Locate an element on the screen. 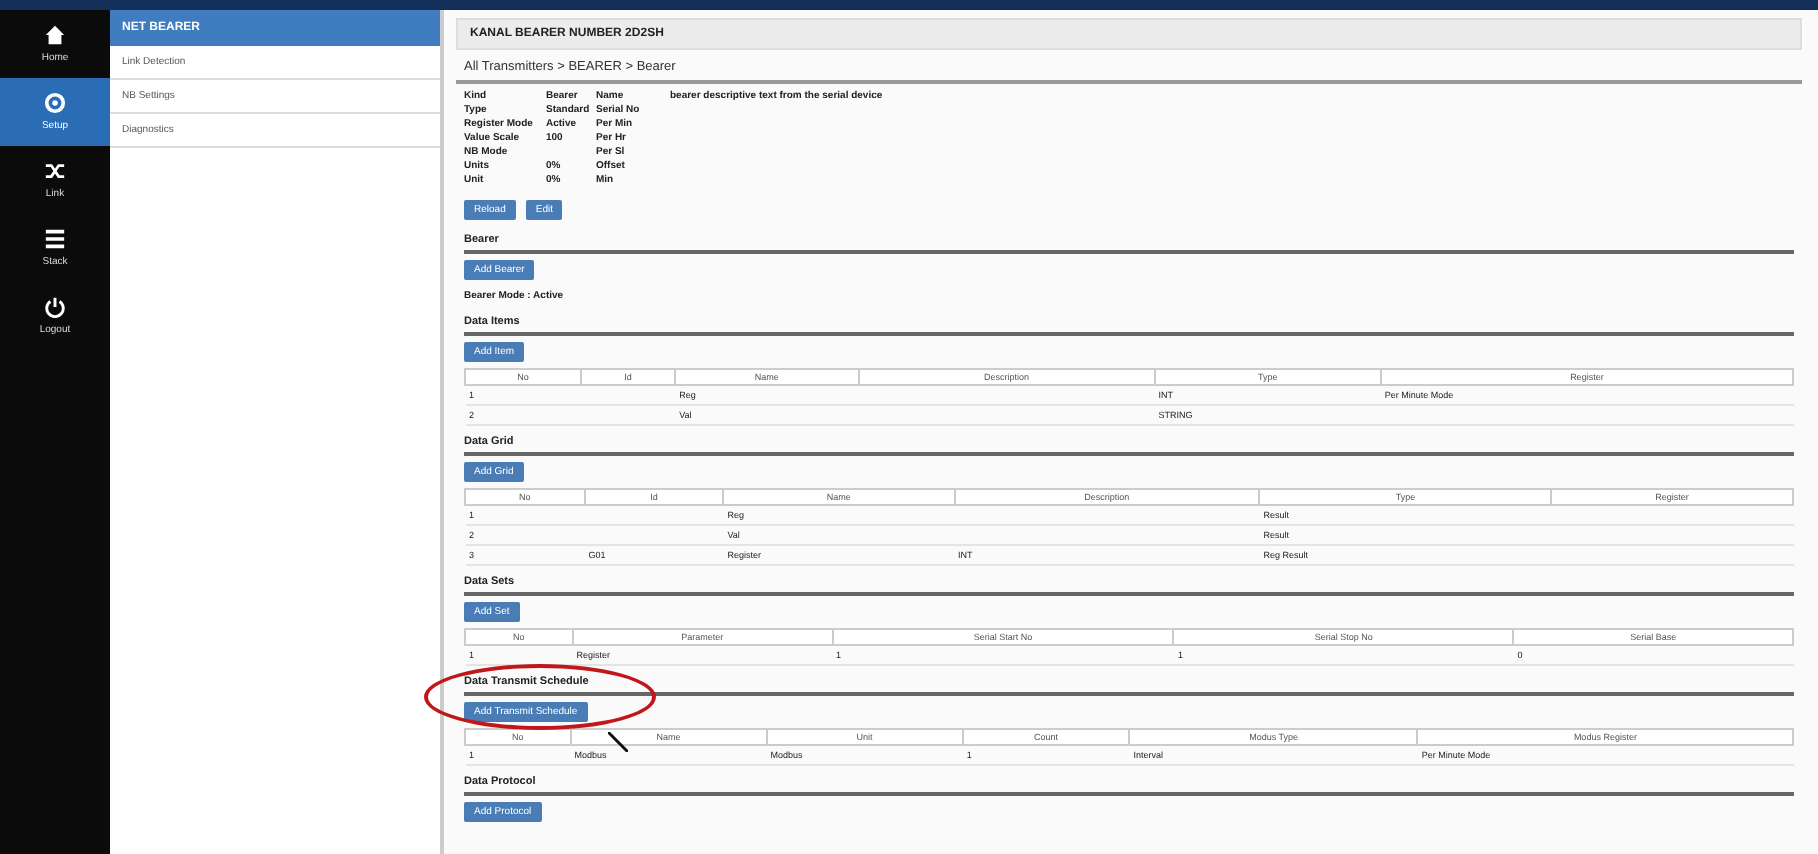 This screenshot has height=854, width=1818. shuffle-icon is located at coordinates (55, 171).